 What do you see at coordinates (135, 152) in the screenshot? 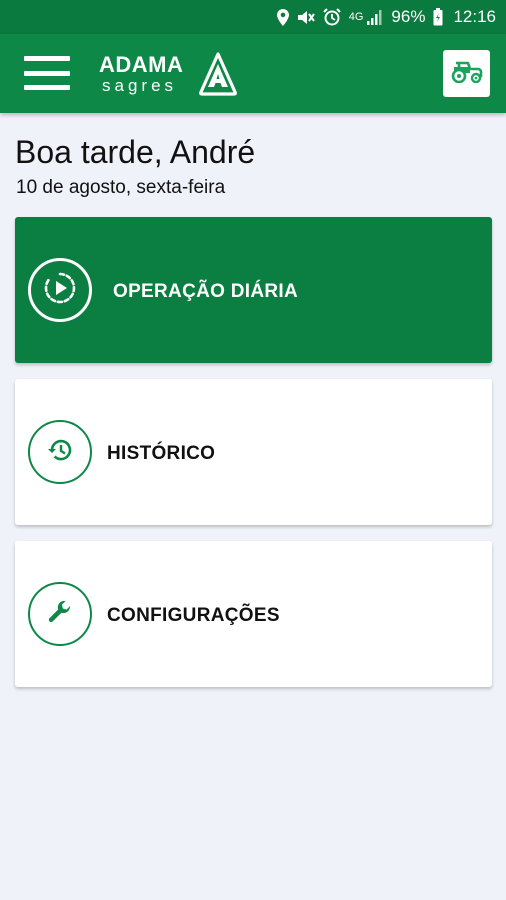
I see `greeting-title: Boa tarde, André` at bounding box center [135, 152].